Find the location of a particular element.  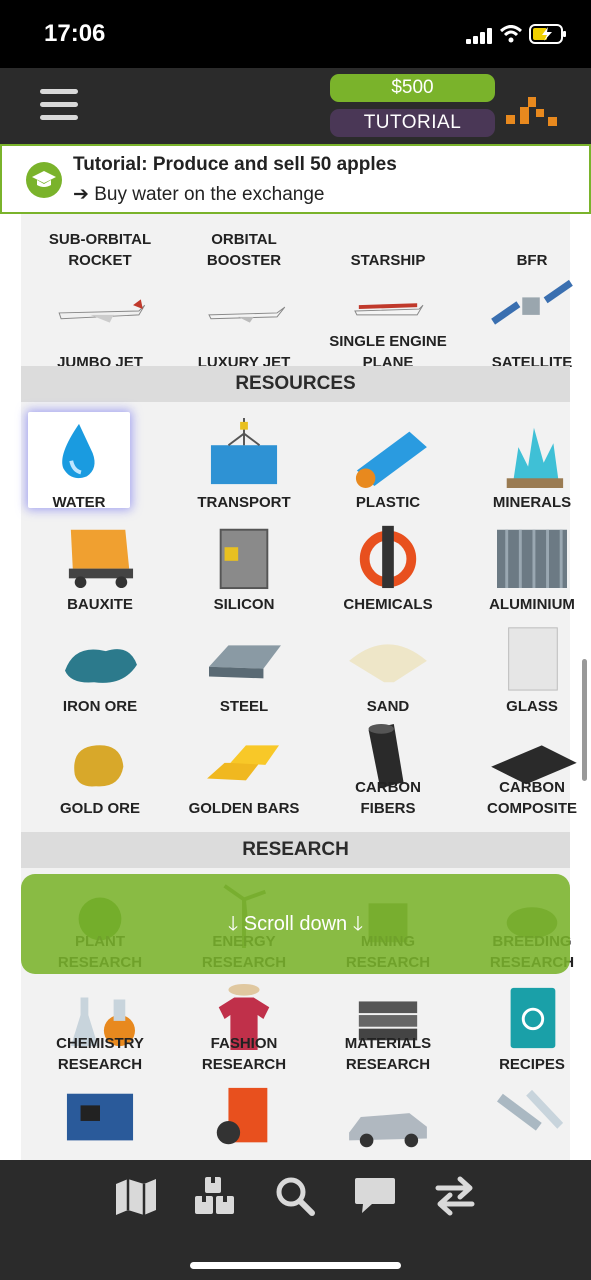

stats-icon is located at coordinates (532, 115).